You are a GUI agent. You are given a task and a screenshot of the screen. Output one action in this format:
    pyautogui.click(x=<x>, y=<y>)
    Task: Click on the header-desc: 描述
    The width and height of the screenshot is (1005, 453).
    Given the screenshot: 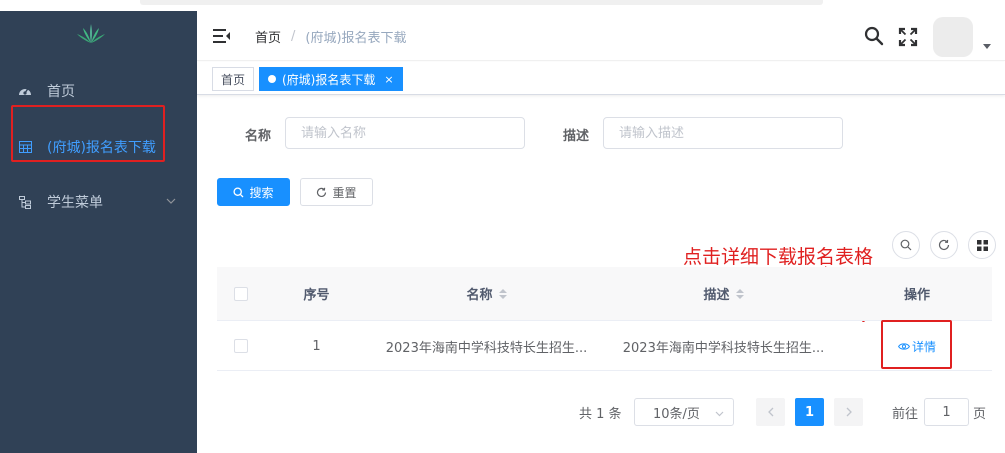 What is the action you would take?
    pyautogui.click(x=723, y=293)
    